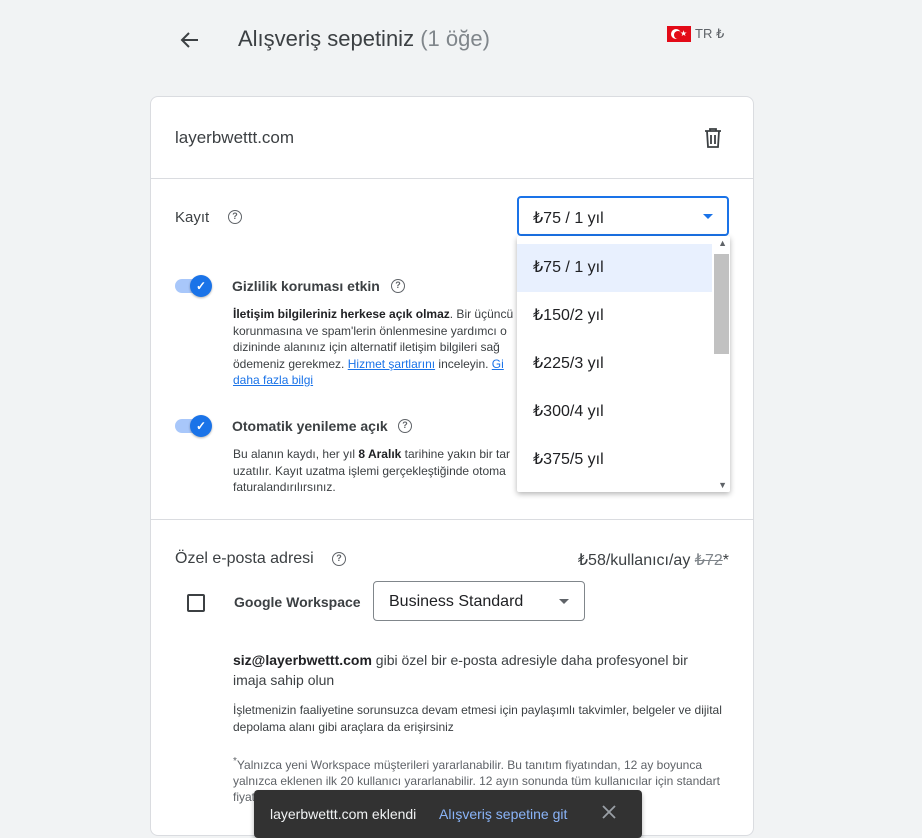 This screenshot has width=922, height=838. I want to click on domain-name: layerbwettt.com, so click(235, 137).